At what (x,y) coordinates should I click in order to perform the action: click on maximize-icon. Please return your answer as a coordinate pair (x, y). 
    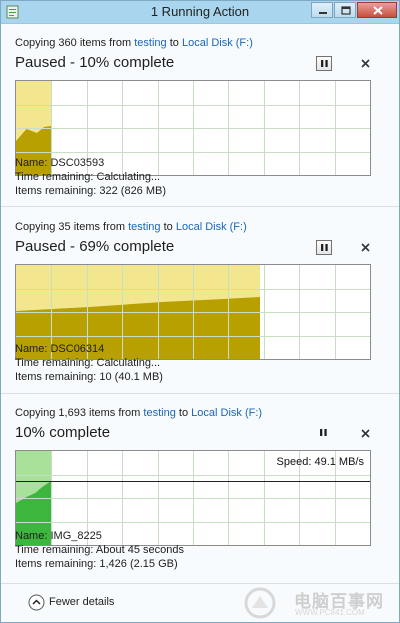
    Looking at the image, I should click on (346, 10).